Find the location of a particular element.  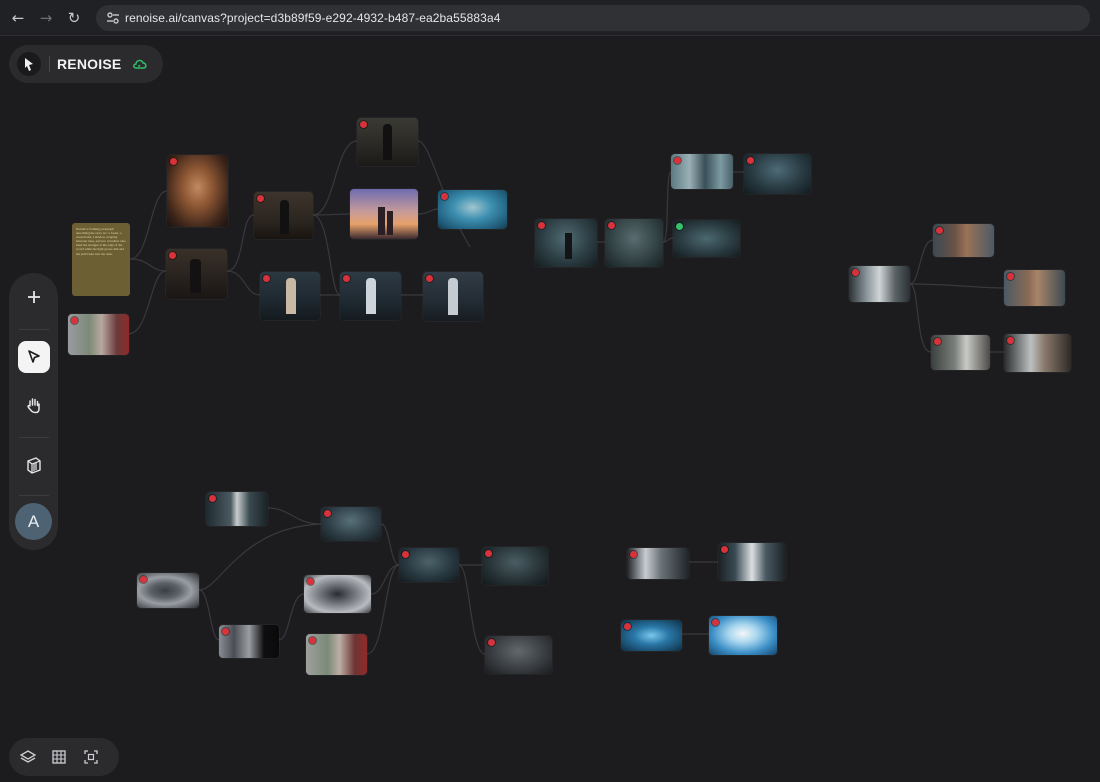

brand-divider is located at coordinates (49, 64).